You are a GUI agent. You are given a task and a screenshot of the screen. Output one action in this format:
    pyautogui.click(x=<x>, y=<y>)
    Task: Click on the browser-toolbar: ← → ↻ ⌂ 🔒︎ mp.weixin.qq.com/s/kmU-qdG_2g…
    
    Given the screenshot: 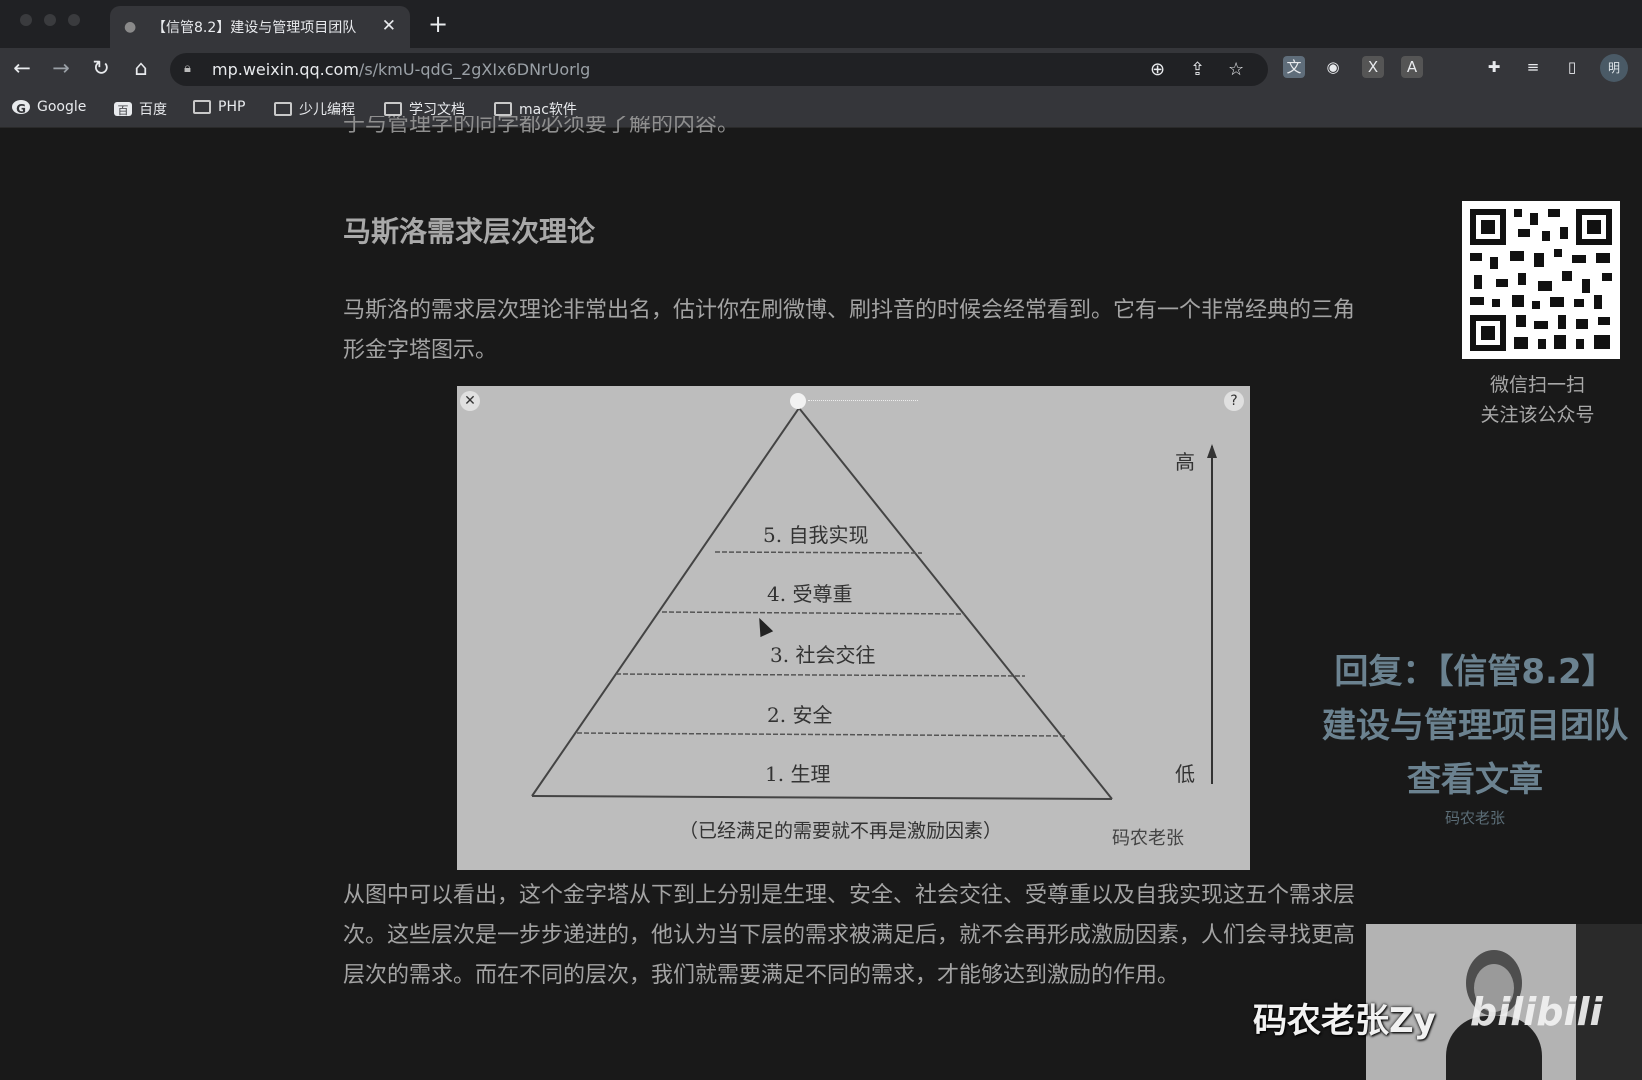 What is the action you would take?
    pyautogui.click(x=821, y=69)
    